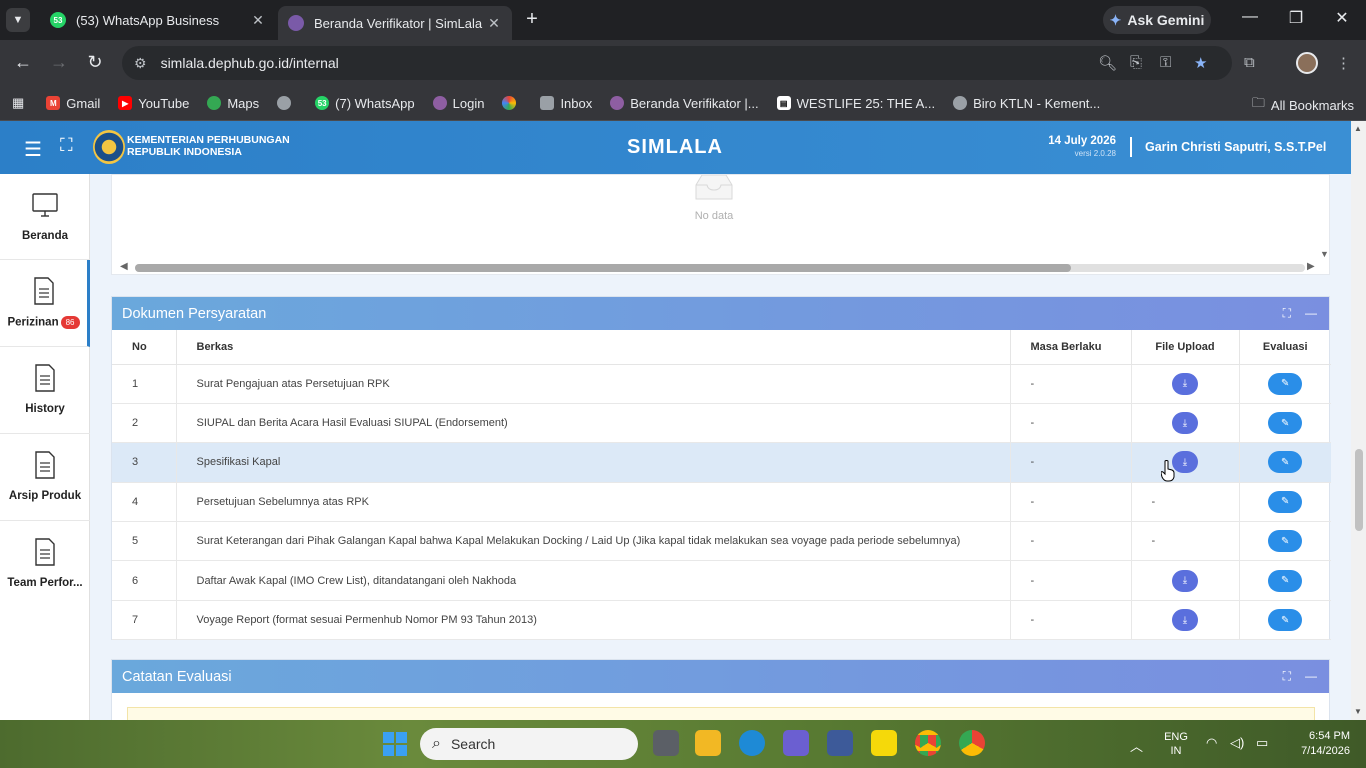 The width and height of the screenshot is (1366, 768). Describe the element at coordinates (1358, 128) in the screenshot. I see `scroll-up-icon: ▲` at that location.